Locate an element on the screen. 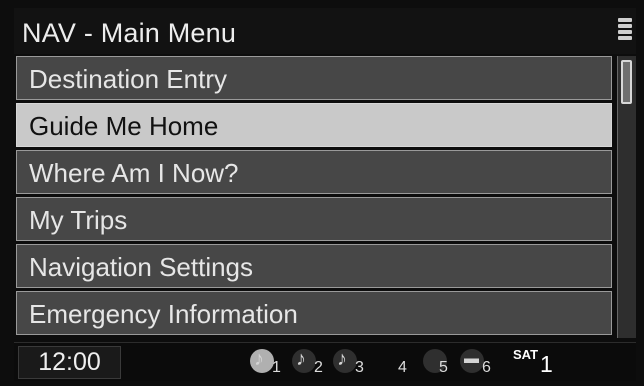 The image size is (644, 386). preset-2: ♪ 2 is located at coordinates (309, 362).